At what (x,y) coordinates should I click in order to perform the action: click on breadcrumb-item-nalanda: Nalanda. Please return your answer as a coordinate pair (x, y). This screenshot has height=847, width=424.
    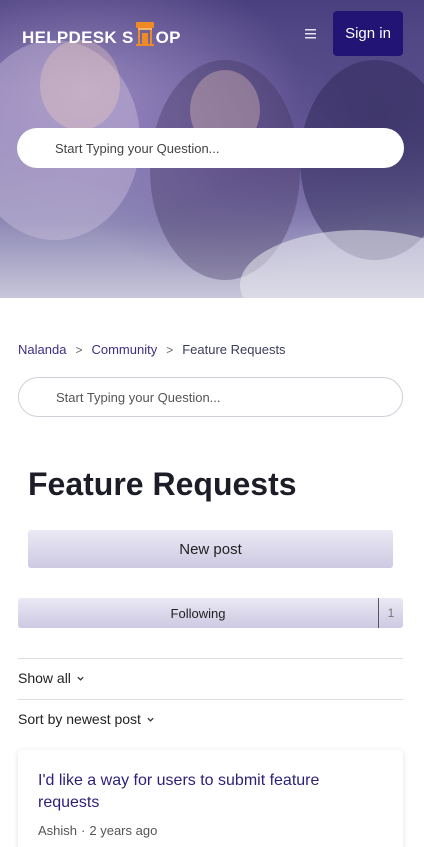
    Looking at the image, I should click on (42, 349).